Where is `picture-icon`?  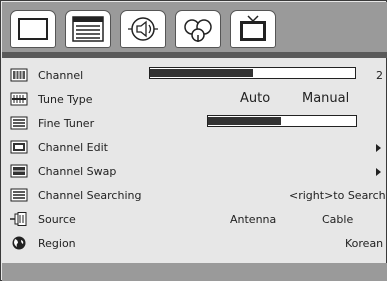
picture-icon is located at coordinates (33, 29).